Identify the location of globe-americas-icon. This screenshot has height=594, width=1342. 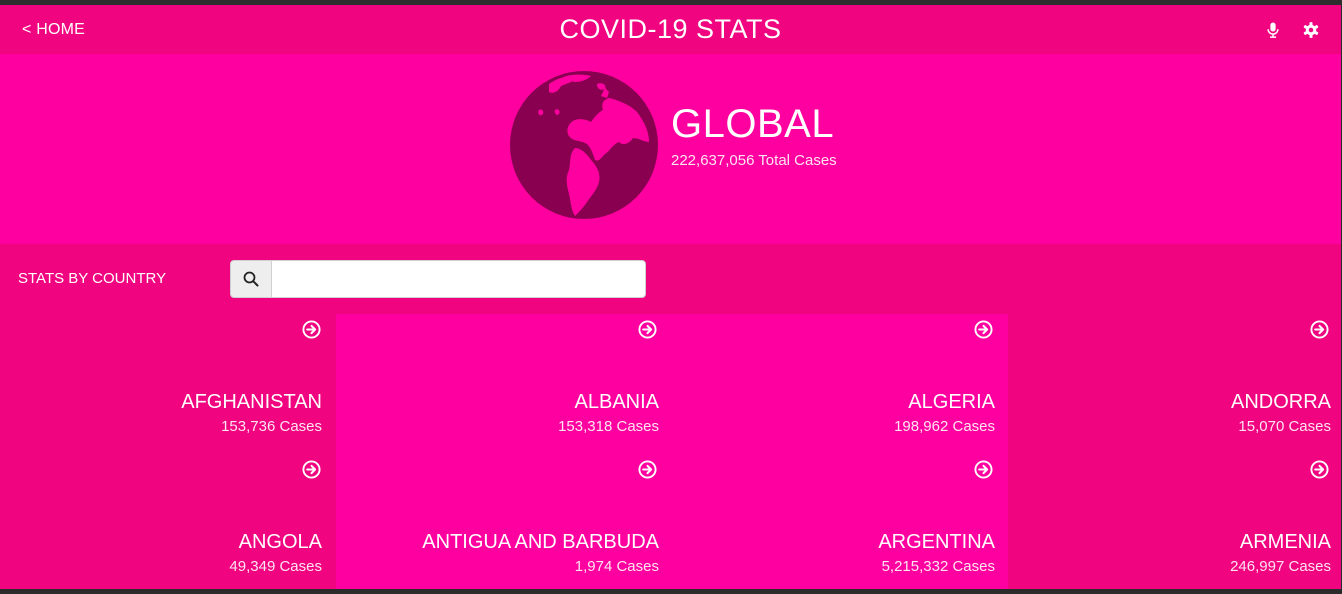
(584, 145).